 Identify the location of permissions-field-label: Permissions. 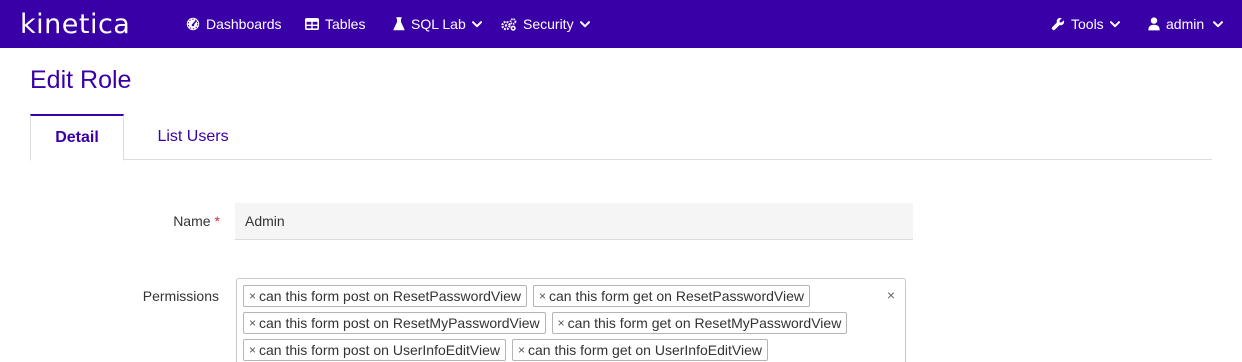
(159, 296).